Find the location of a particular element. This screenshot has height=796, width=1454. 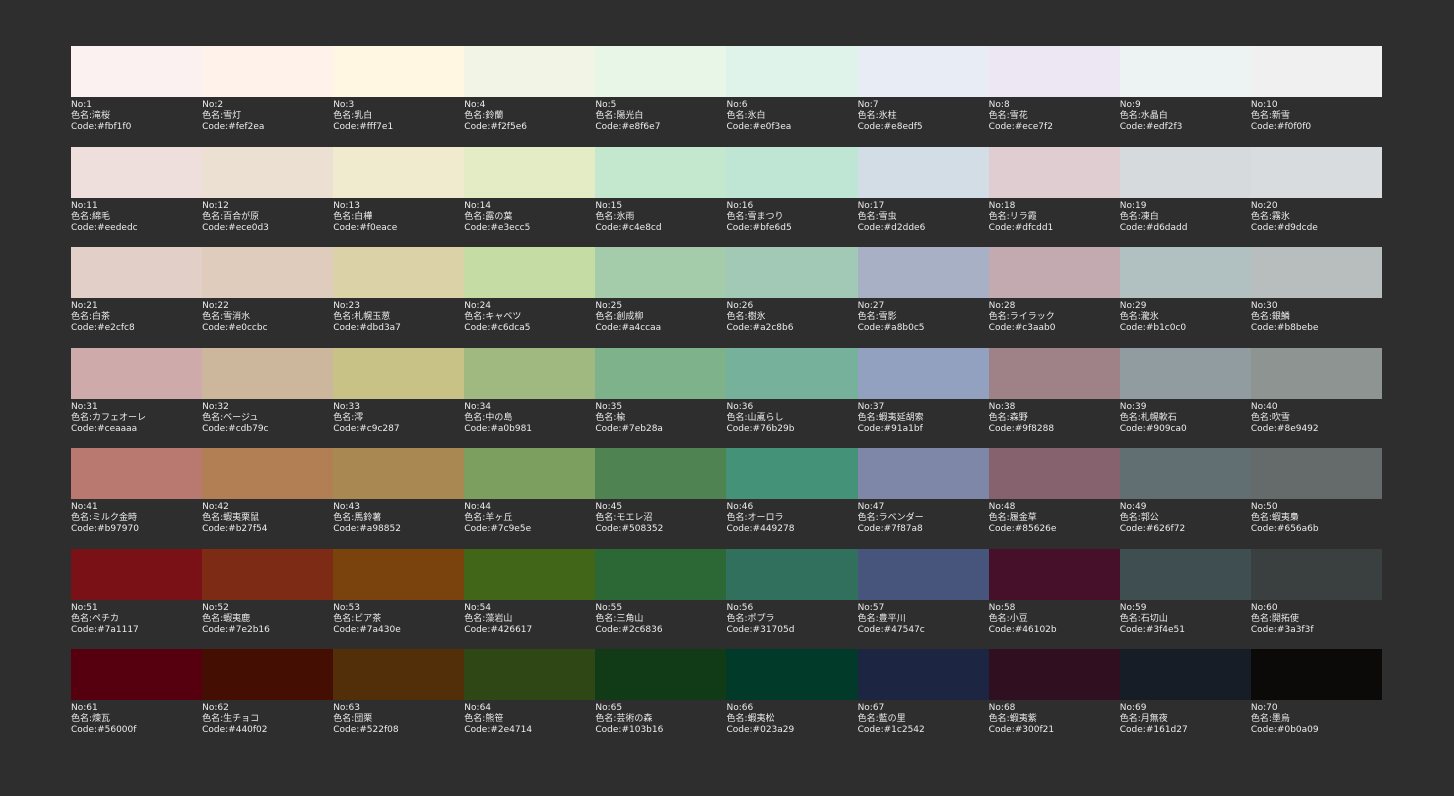

code-text: #b8bebe is located at coordinates (1297, 328).